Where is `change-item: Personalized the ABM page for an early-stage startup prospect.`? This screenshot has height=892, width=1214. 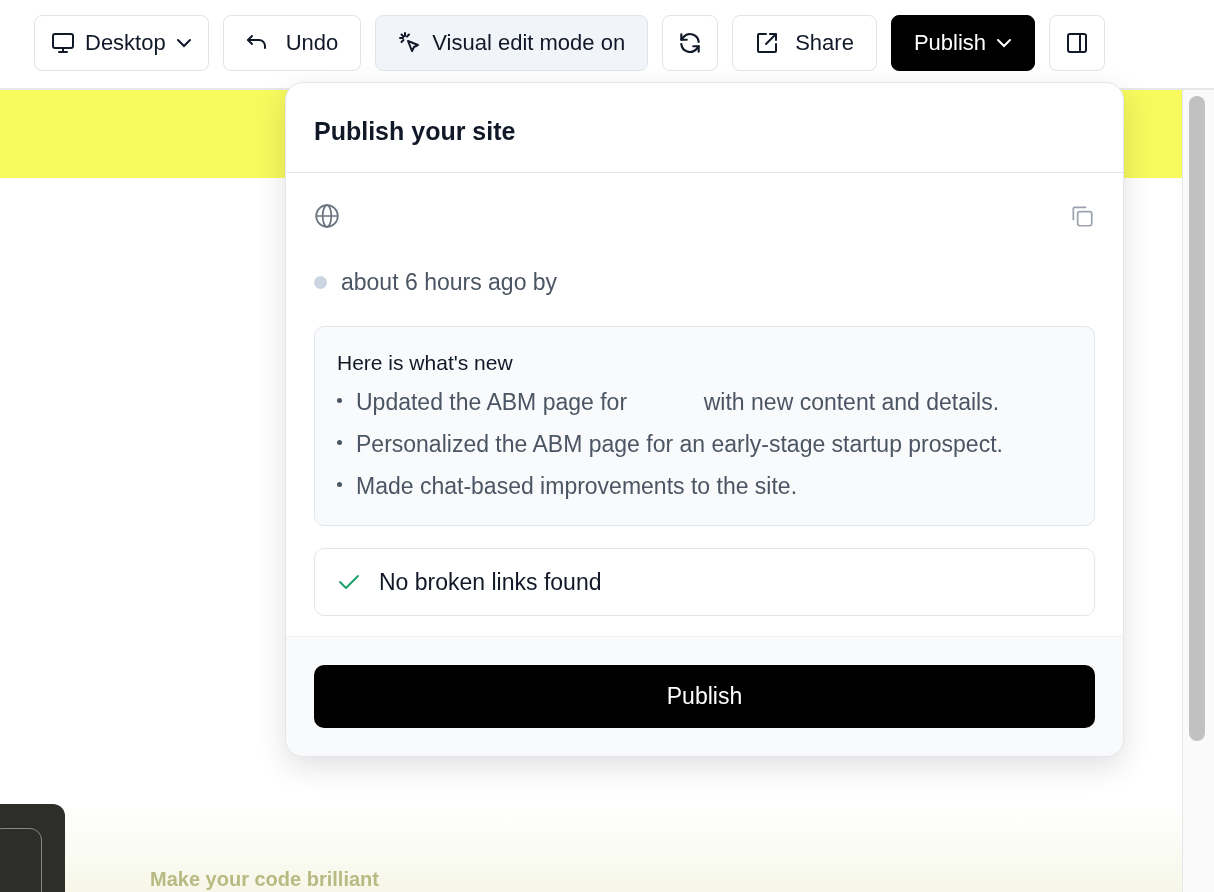 change-item: Personalized the ABM page for an early-stage startup prospect. is located at coordinates (679, 444).